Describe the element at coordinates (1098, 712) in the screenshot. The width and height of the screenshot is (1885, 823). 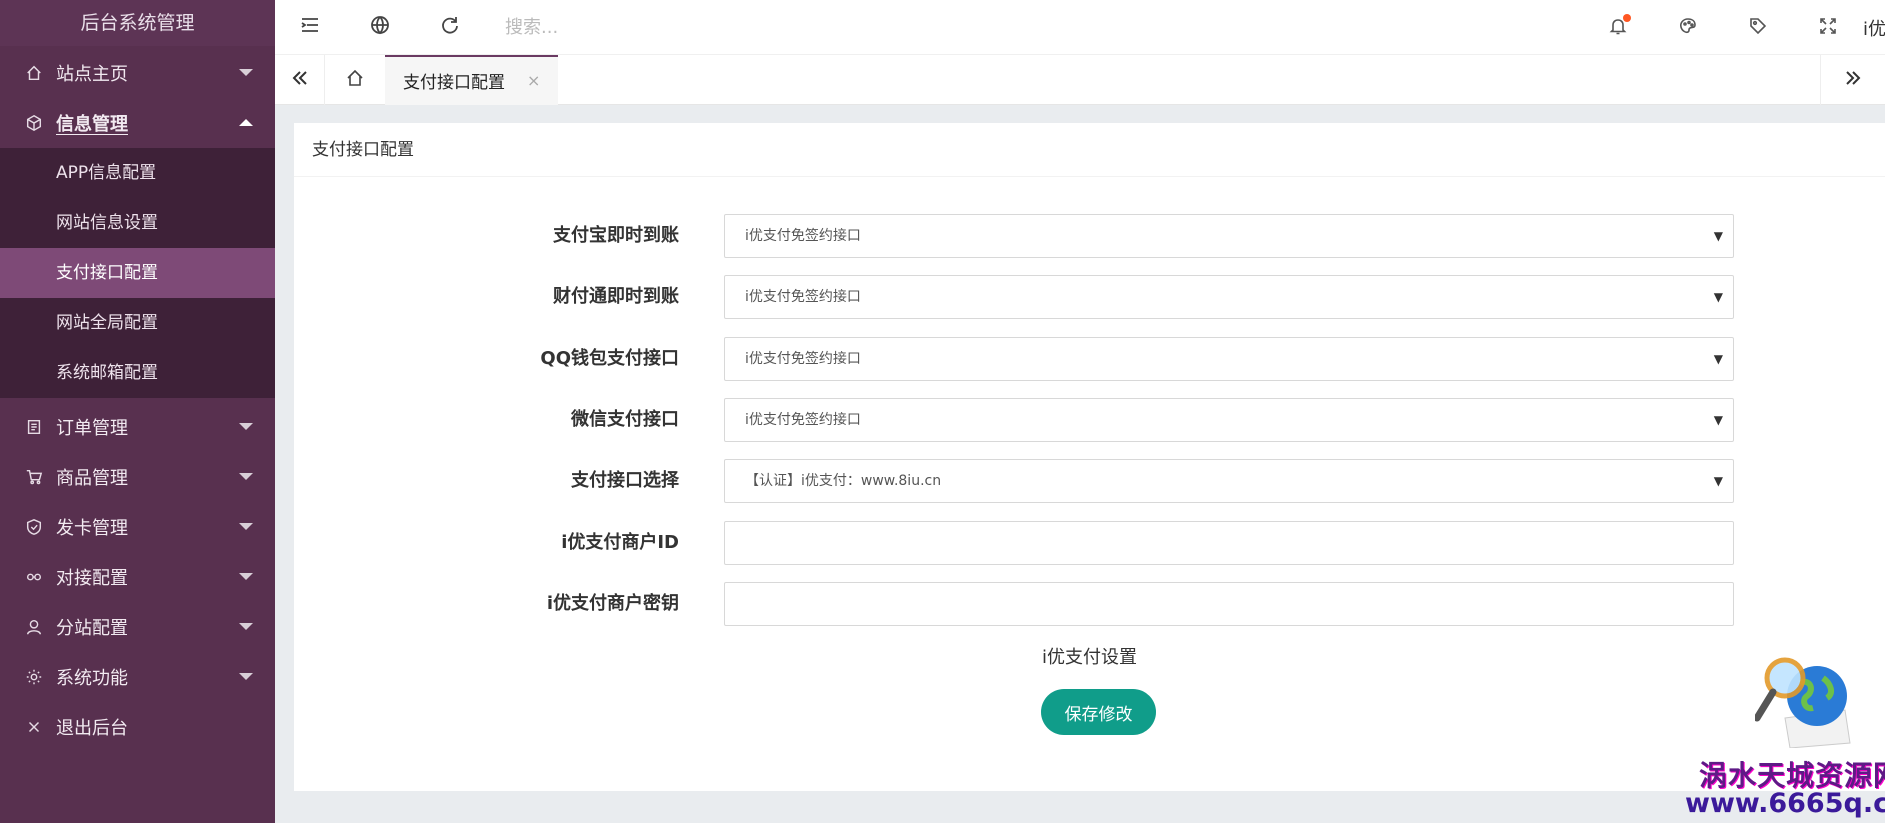
I see `save-button: 保存修改` at that location.